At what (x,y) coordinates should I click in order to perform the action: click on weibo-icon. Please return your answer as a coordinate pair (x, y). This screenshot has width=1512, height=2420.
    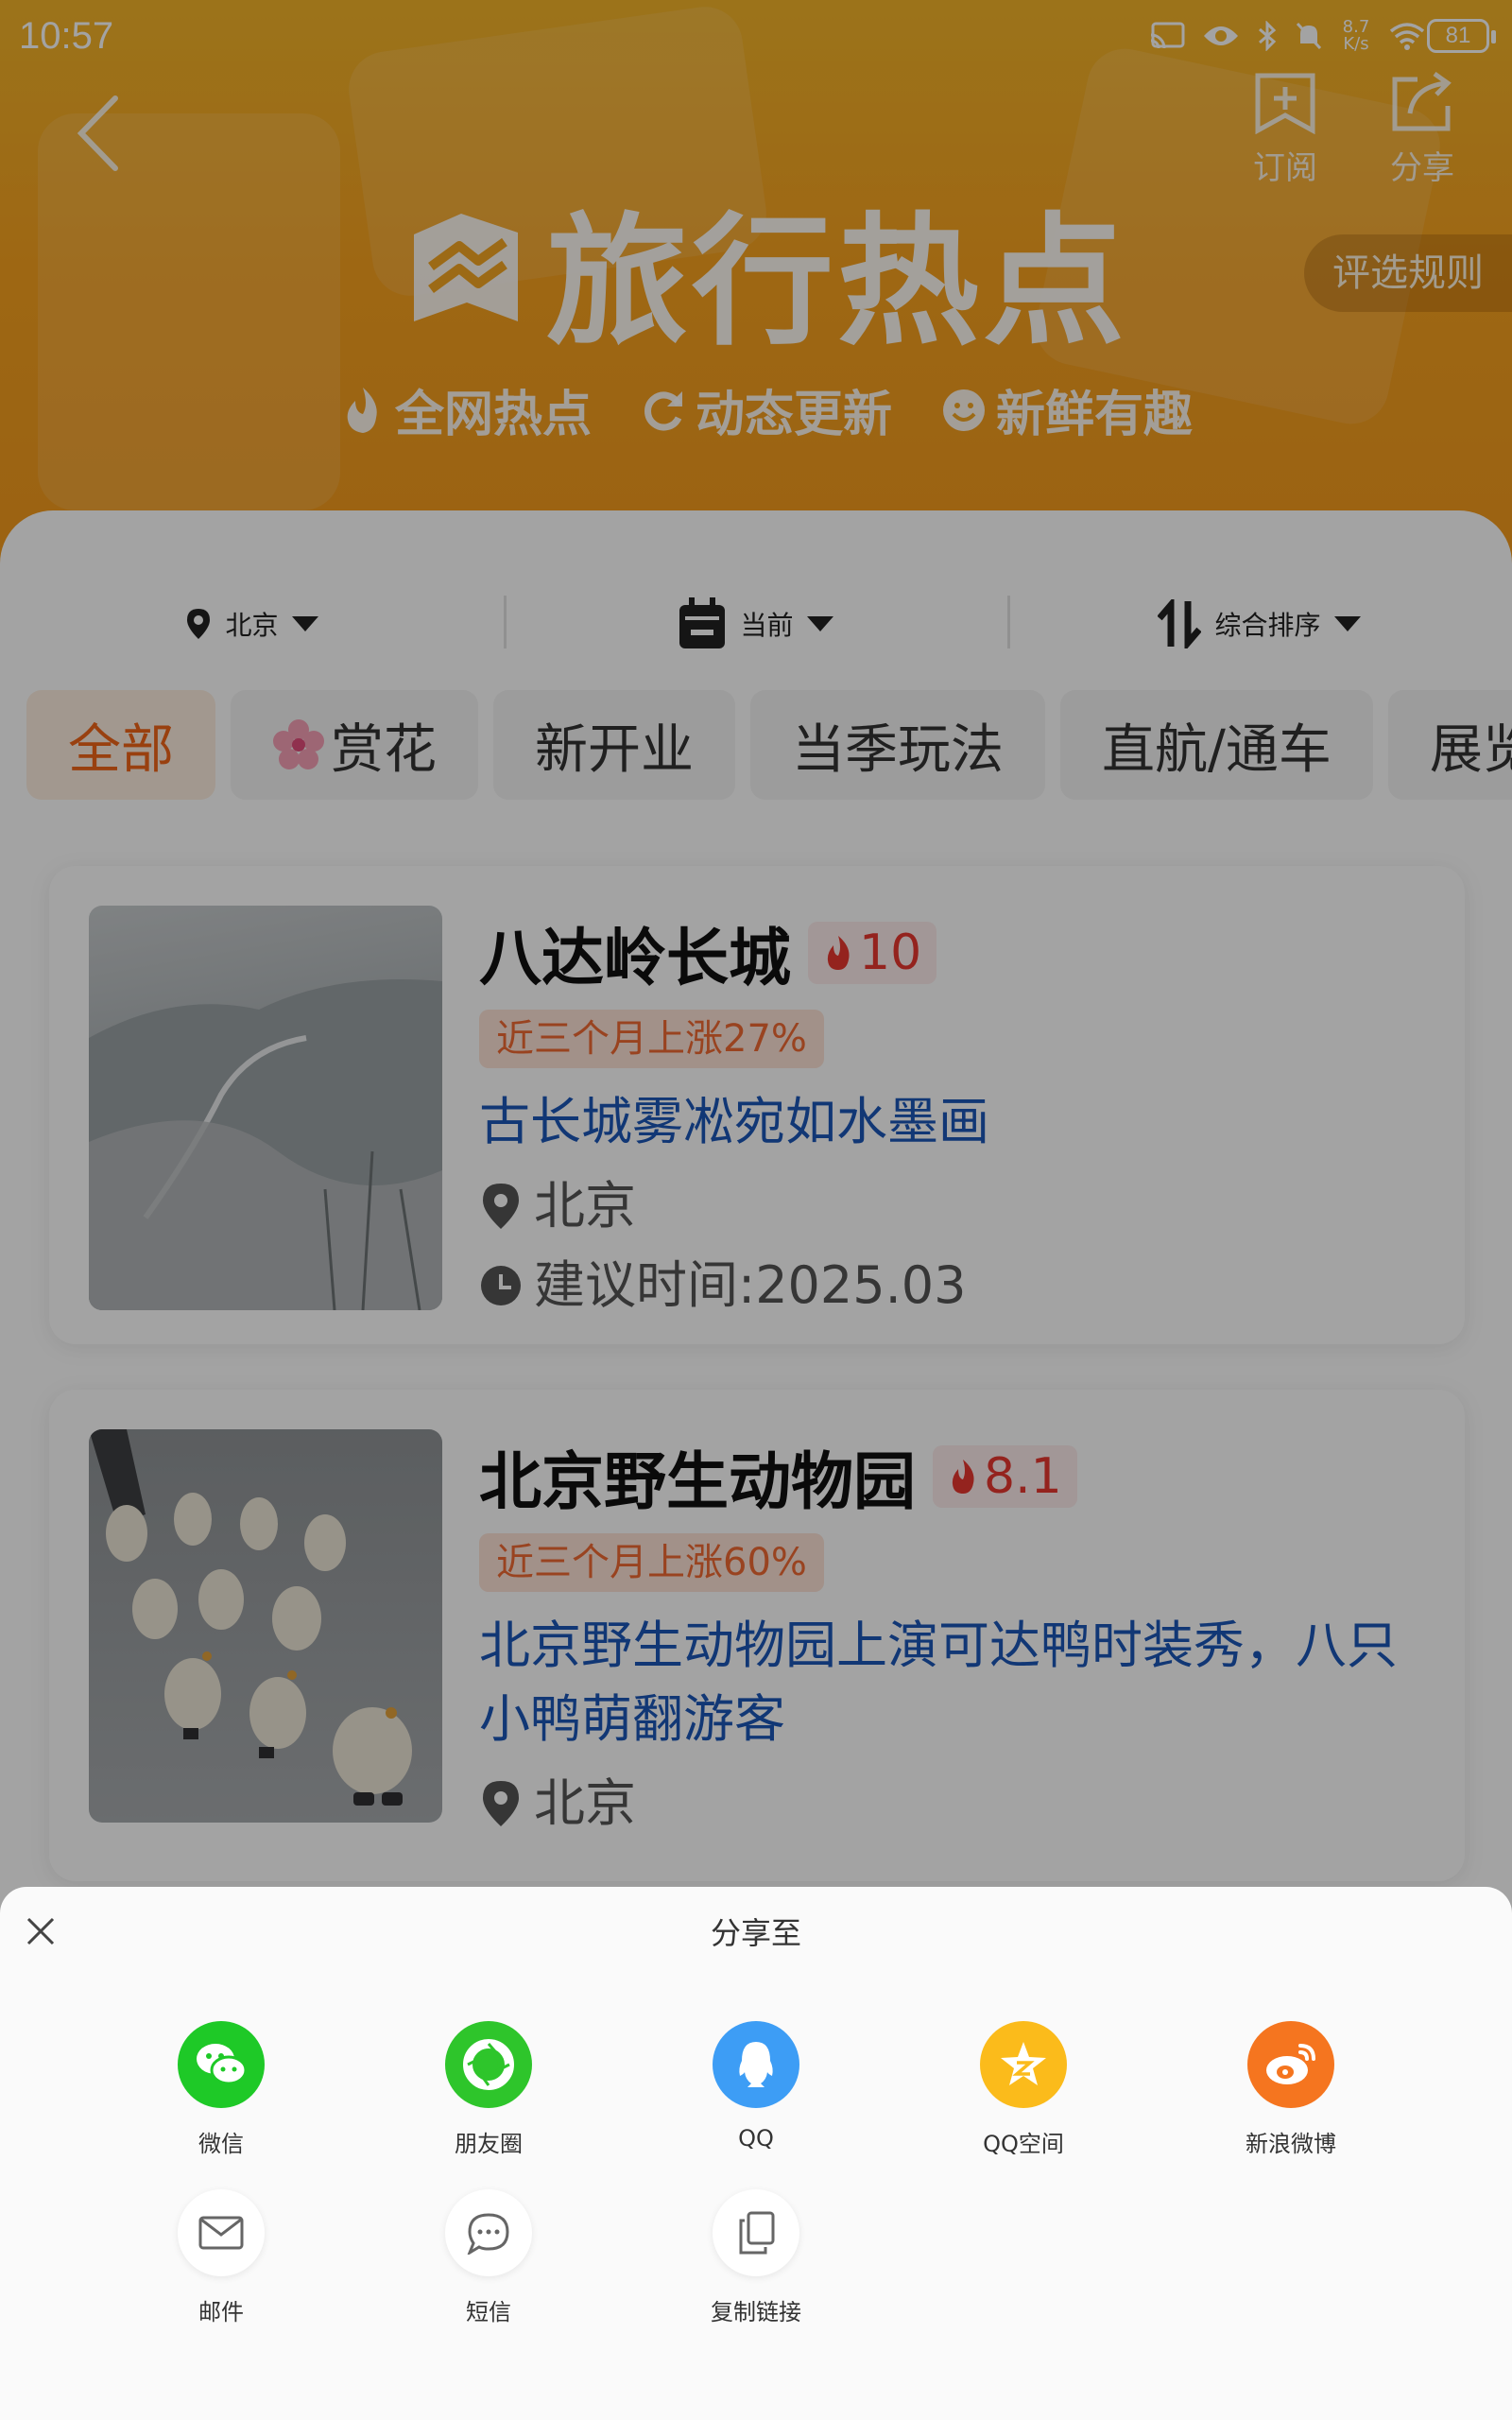
    Looking at the image, I should click on (1290, 2064).